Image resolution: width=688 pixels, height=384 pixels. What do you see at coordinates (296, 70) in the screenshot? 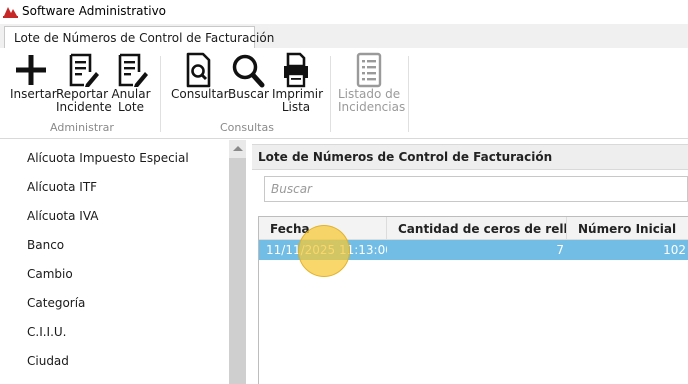
I see `printer-icon` at bounding box center [296, 70].